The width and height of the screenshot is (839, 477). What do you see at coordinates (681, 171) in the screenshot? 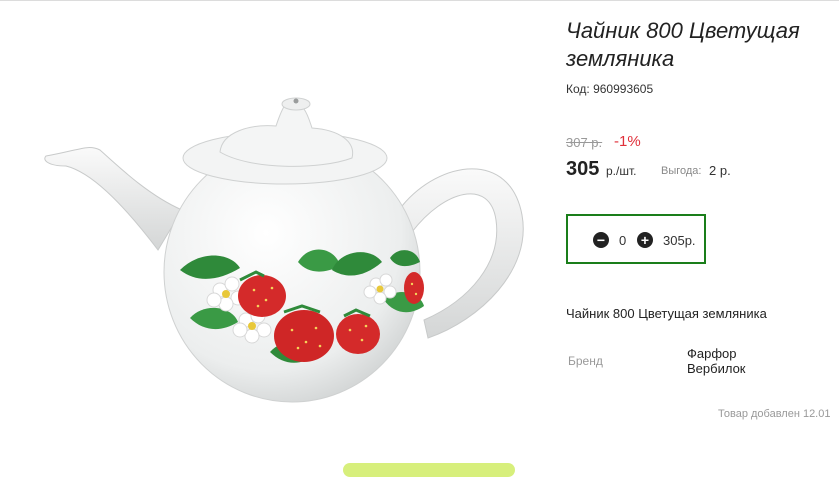
I see `benefit-label: Выгода:` at bounding box center [681, 171].